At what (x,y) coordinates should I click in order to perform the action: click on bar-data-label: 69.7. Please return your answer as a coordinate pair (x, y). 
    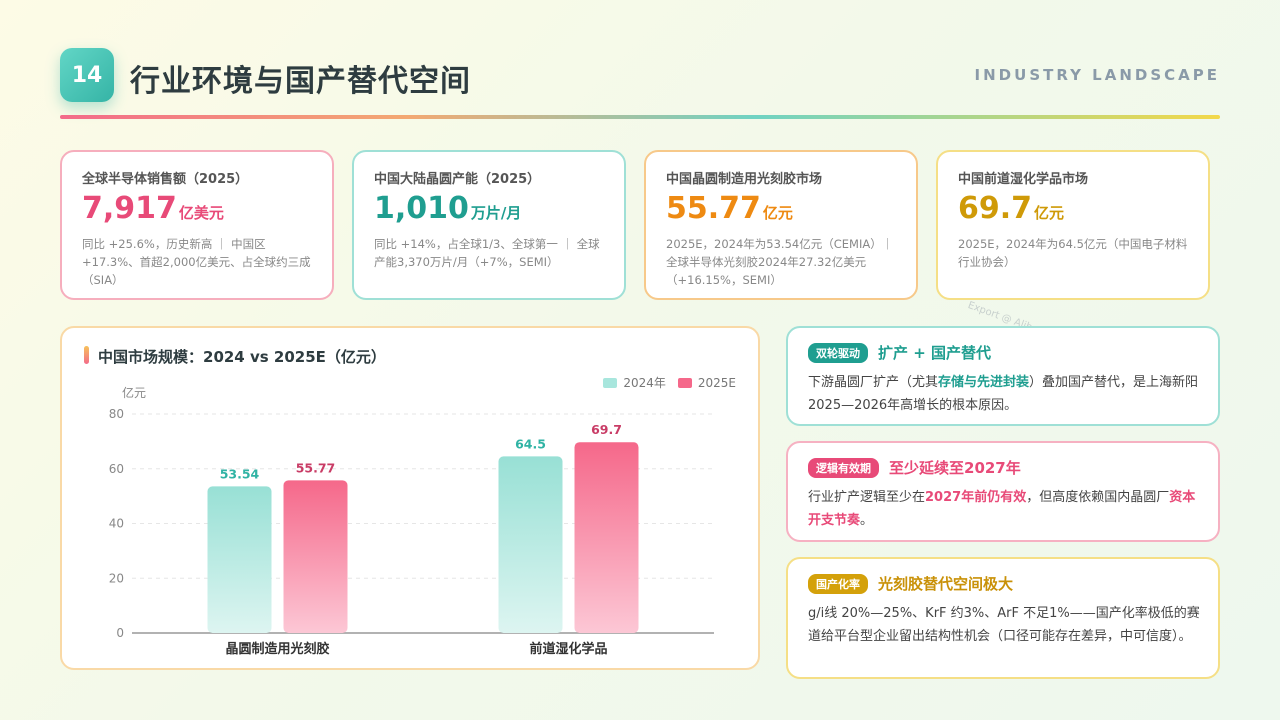
    Looking at the image, I should click on (606, 429).